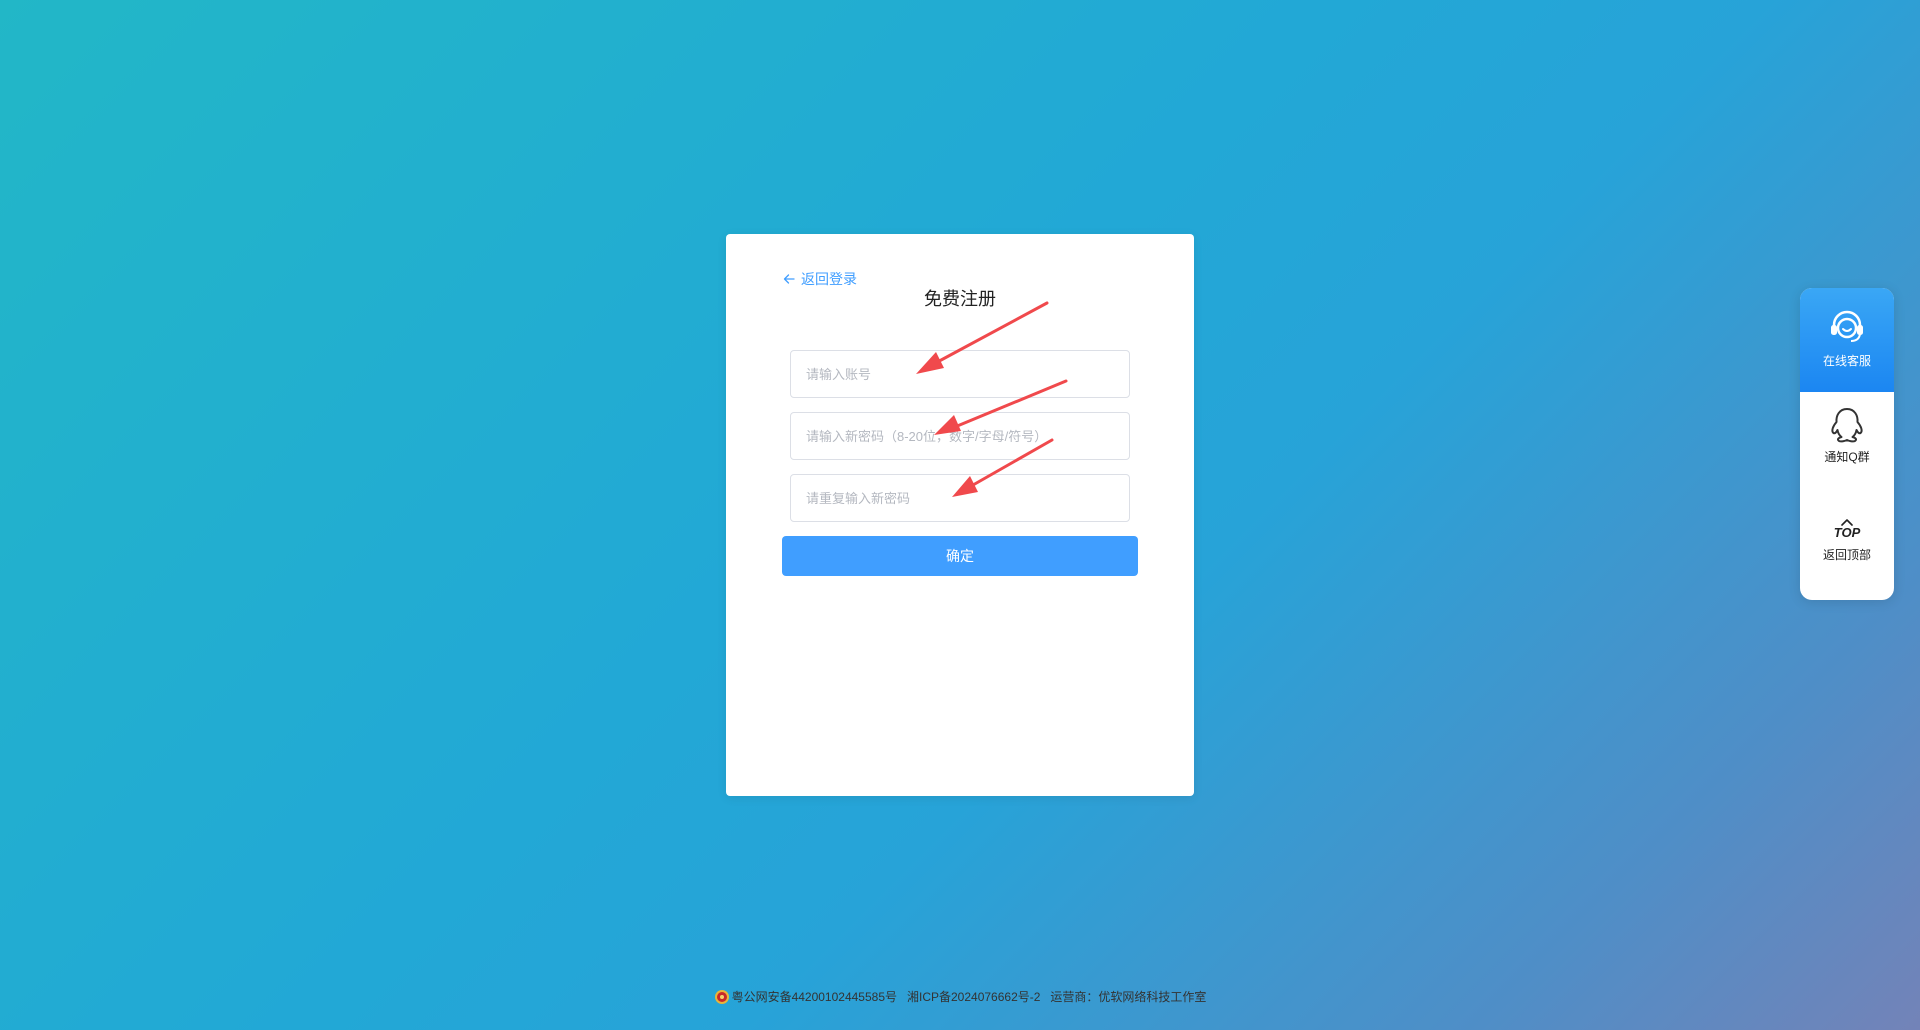 This screenshot has height=1030, width=1920. I want to click on police-badge-icon, so click(721, 996).